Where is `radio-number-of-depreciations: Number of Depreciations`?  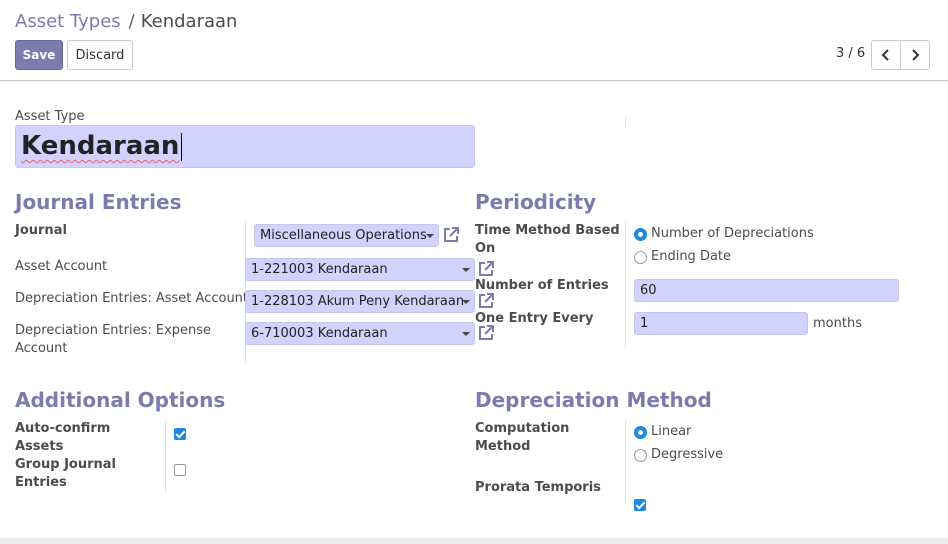
radio-number-of-depreciations: Number of Depreciations is located at coordinates (724, 234).